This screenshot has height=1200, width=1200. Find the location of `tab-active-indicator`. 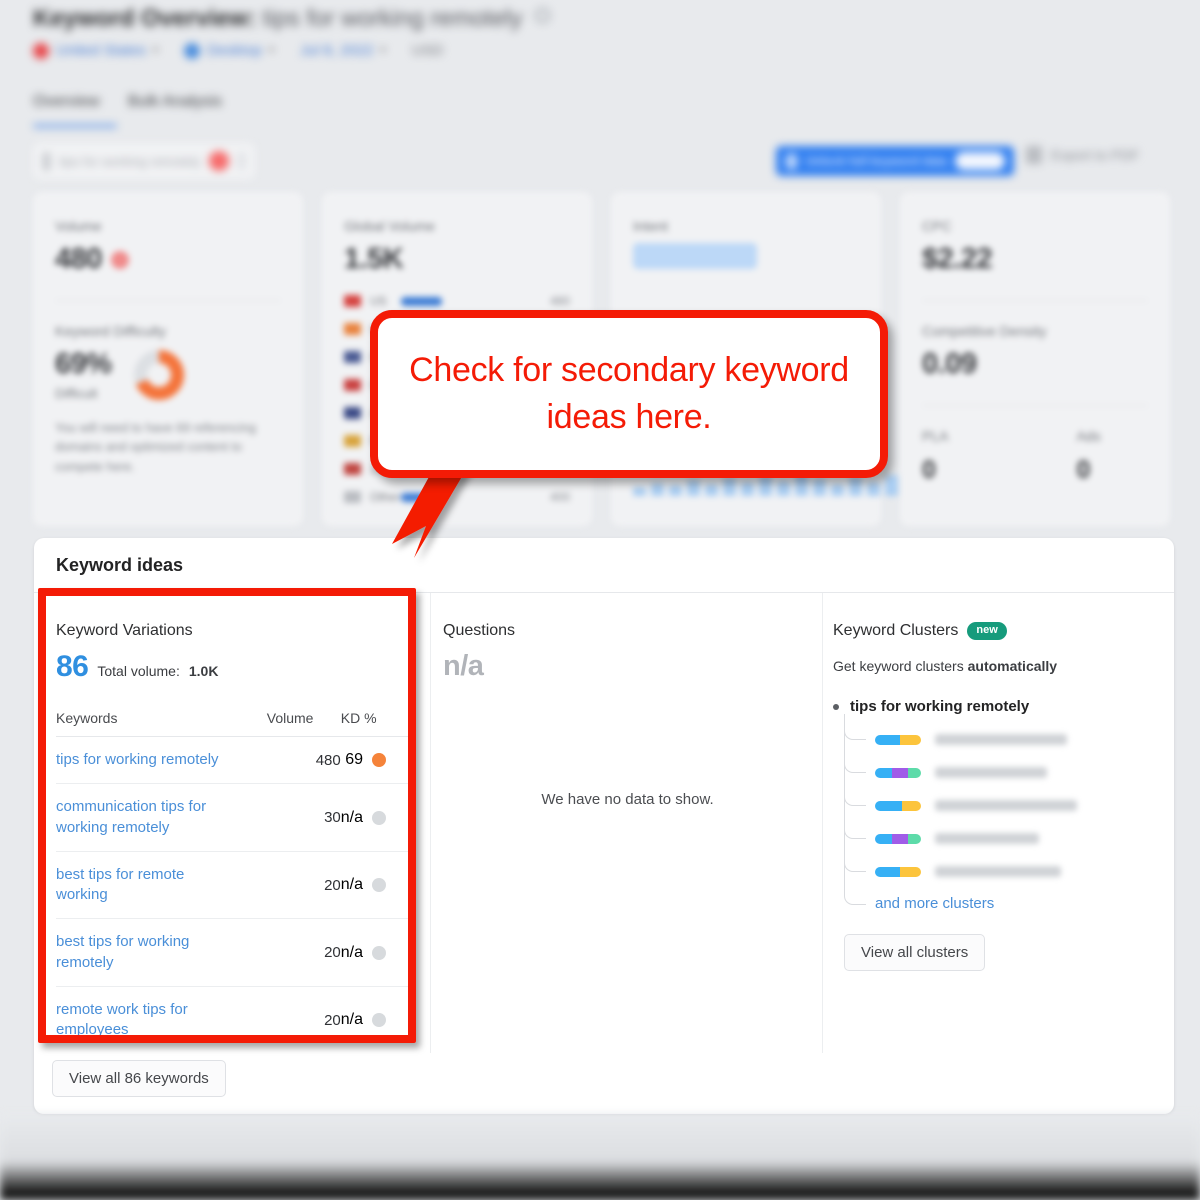

tab-active-indicator is located at coordinates (75, 126).